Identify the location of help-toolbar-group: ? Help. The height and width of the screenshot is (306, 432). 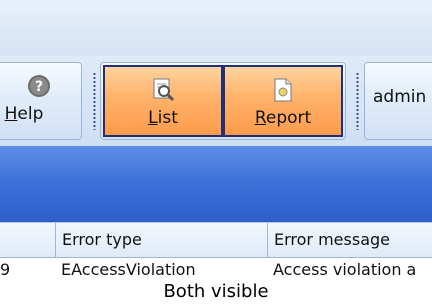
(41, 101).